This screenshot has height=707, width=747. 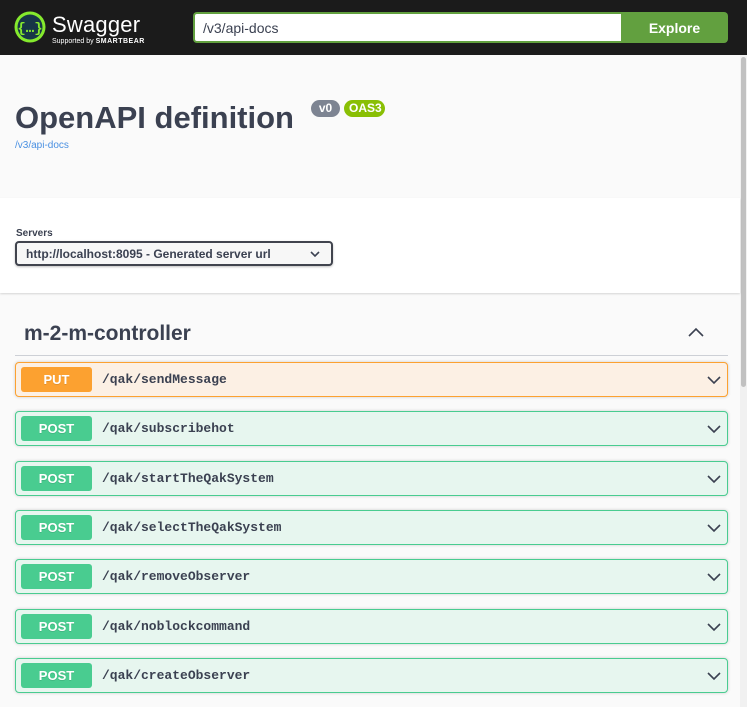 What do you see at coordinates (674, 27) in the screenshot?
I see `explore-button: Explore` at bounding box center [674, 27].